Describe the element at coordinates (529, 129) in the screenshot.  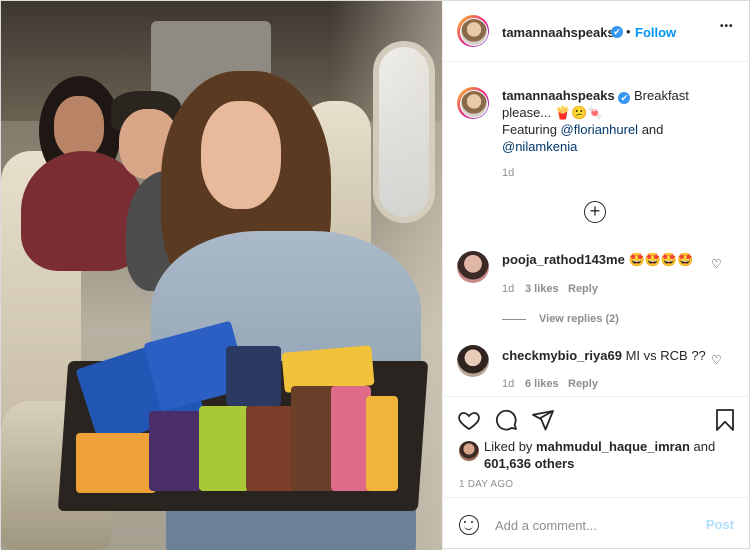
I see `caption-featuring: Featuring` at that location.